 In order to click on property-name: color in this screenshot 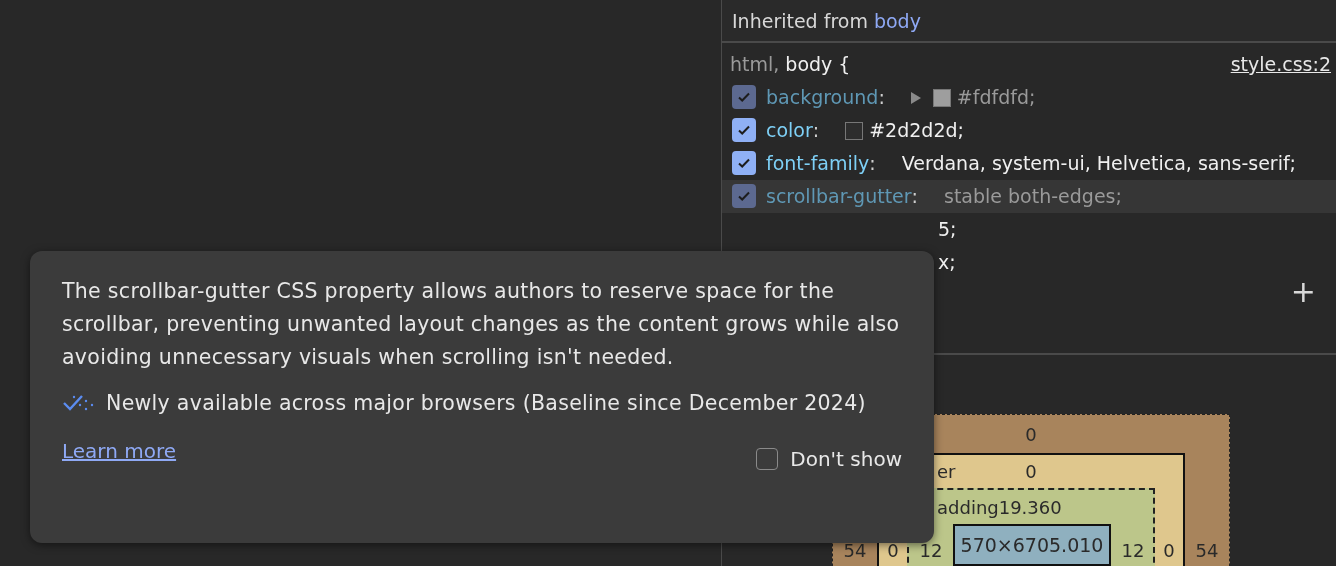, I will do `click(789, 130)`.